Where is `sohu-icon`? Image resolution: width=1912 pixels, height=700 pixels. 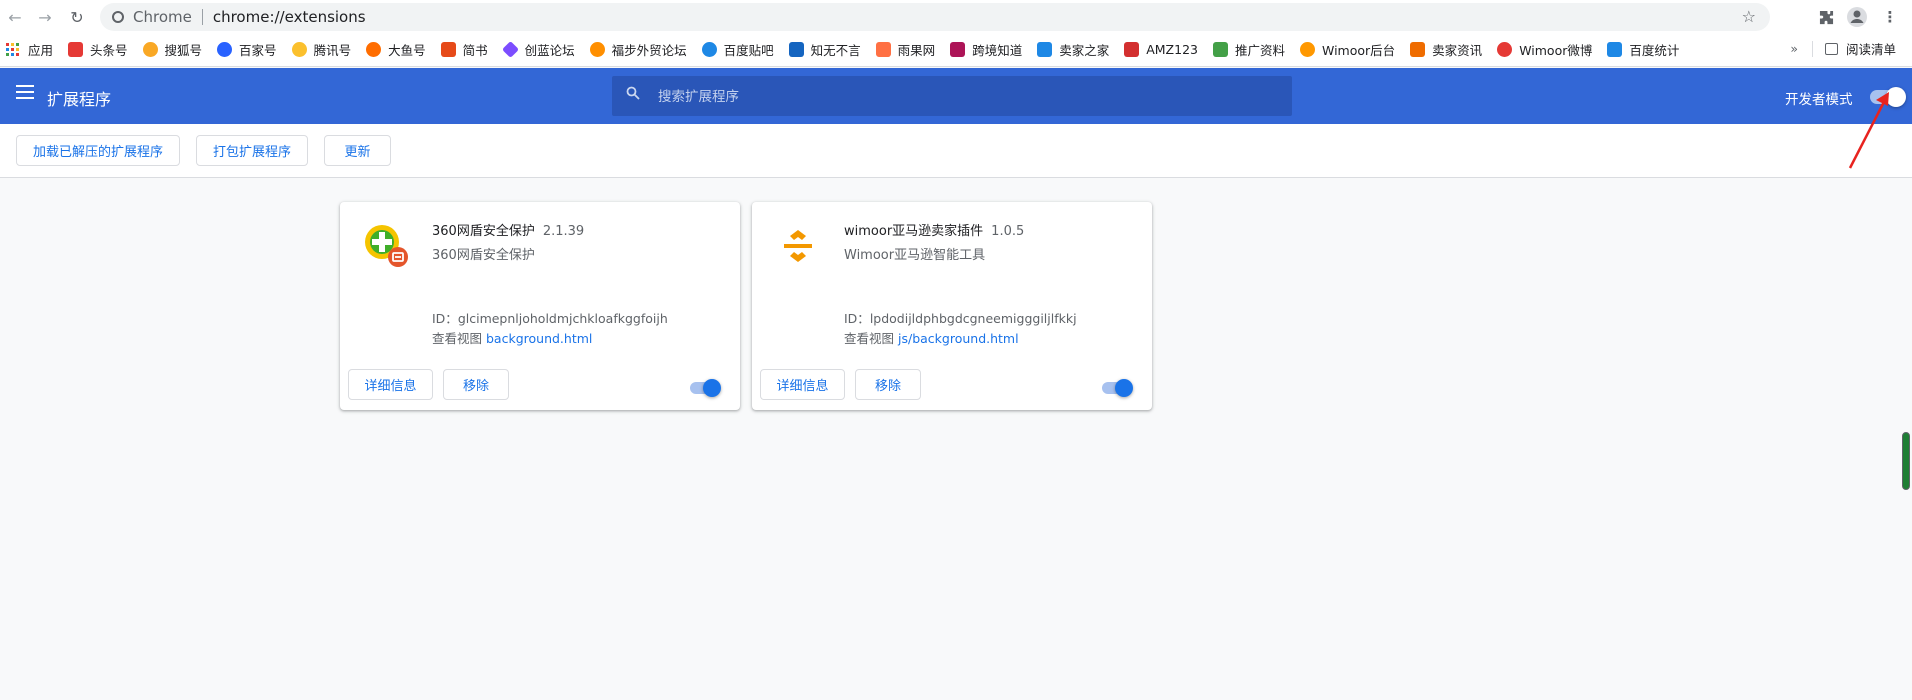 sohu-icon is located at coordinates (150, 49).